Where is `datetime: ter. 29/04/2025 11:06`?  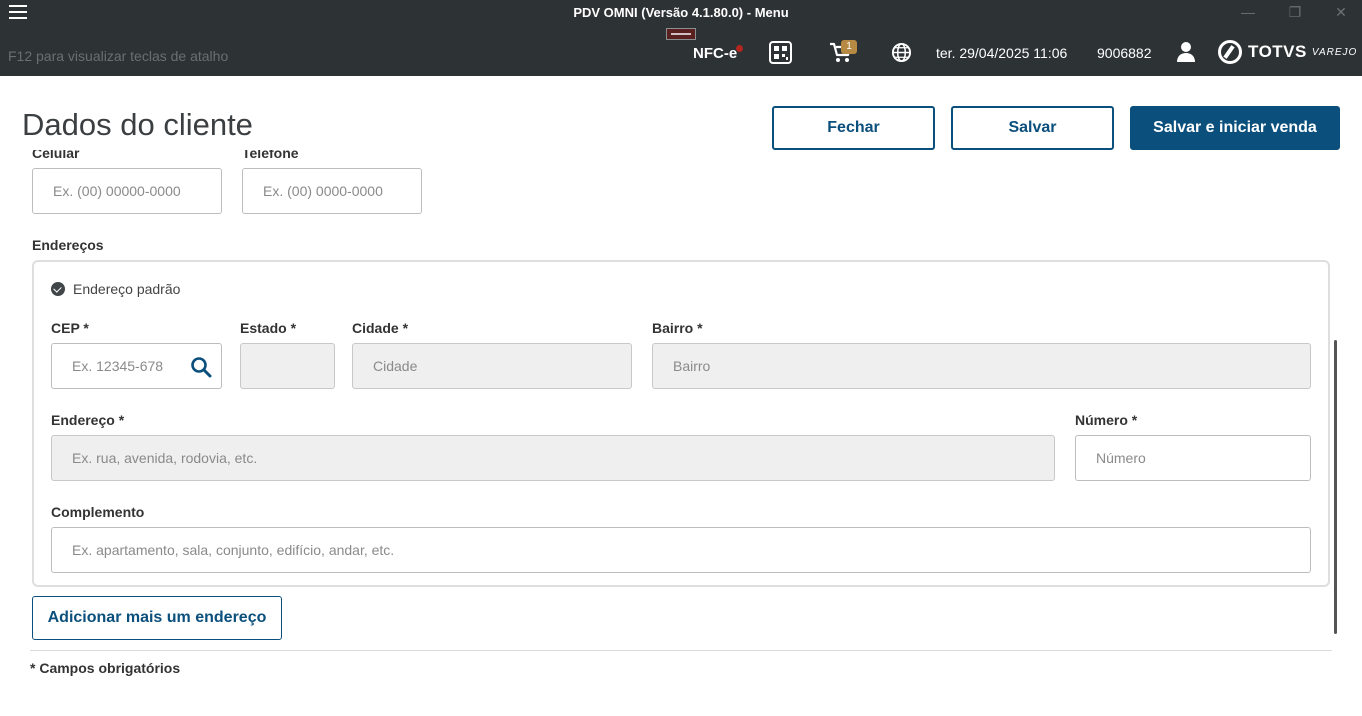 datetime: ter. 29/04/2025 11:06 is located at coordinates (1002, 53).